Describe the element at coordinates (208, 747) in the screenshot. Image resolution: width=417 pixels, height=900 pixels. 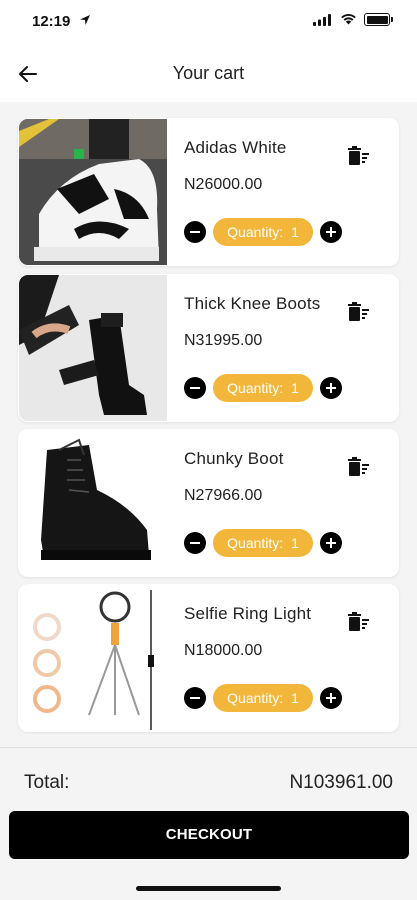
I see `footer-divider` at that location.